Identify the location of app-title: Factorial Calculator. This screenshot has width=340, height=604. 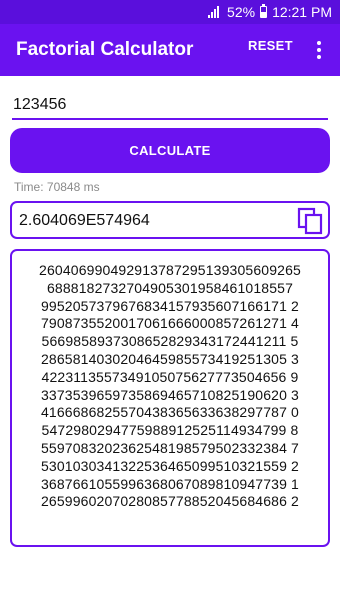
(105, 49).